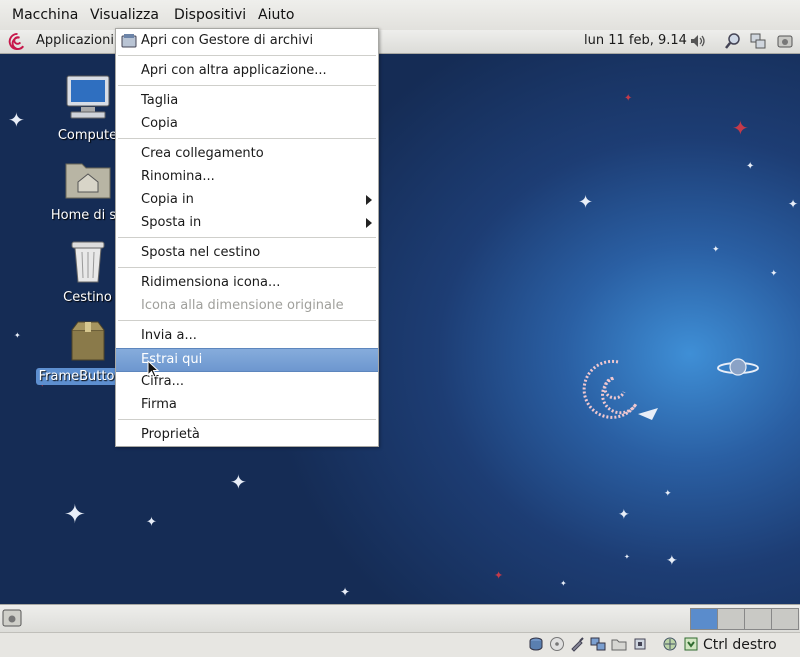 Image resolution: width=800 pixels, height=657 pixels. What do you see at coordinates (598, 644) in the screenshot?
I see `network-adapter-icon` at bounding box center [598, 644].